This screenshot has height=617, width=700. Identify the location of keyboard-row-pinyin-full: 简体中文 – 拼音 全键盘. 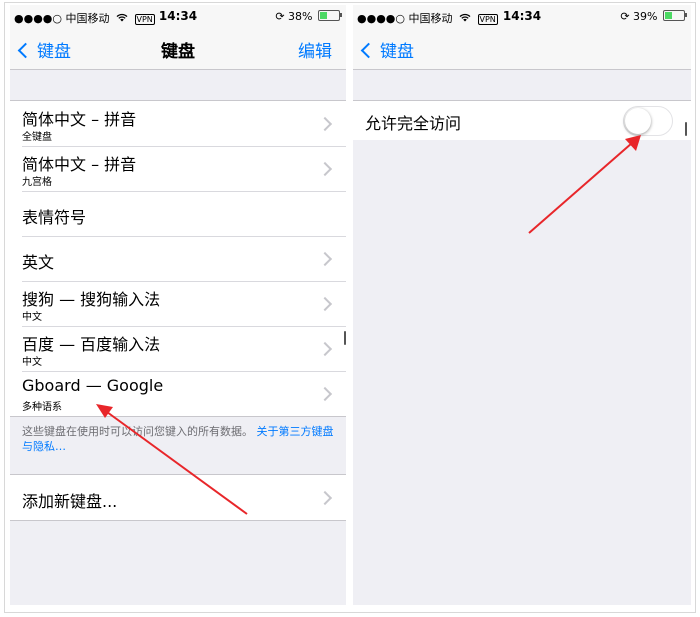
(178, 123).